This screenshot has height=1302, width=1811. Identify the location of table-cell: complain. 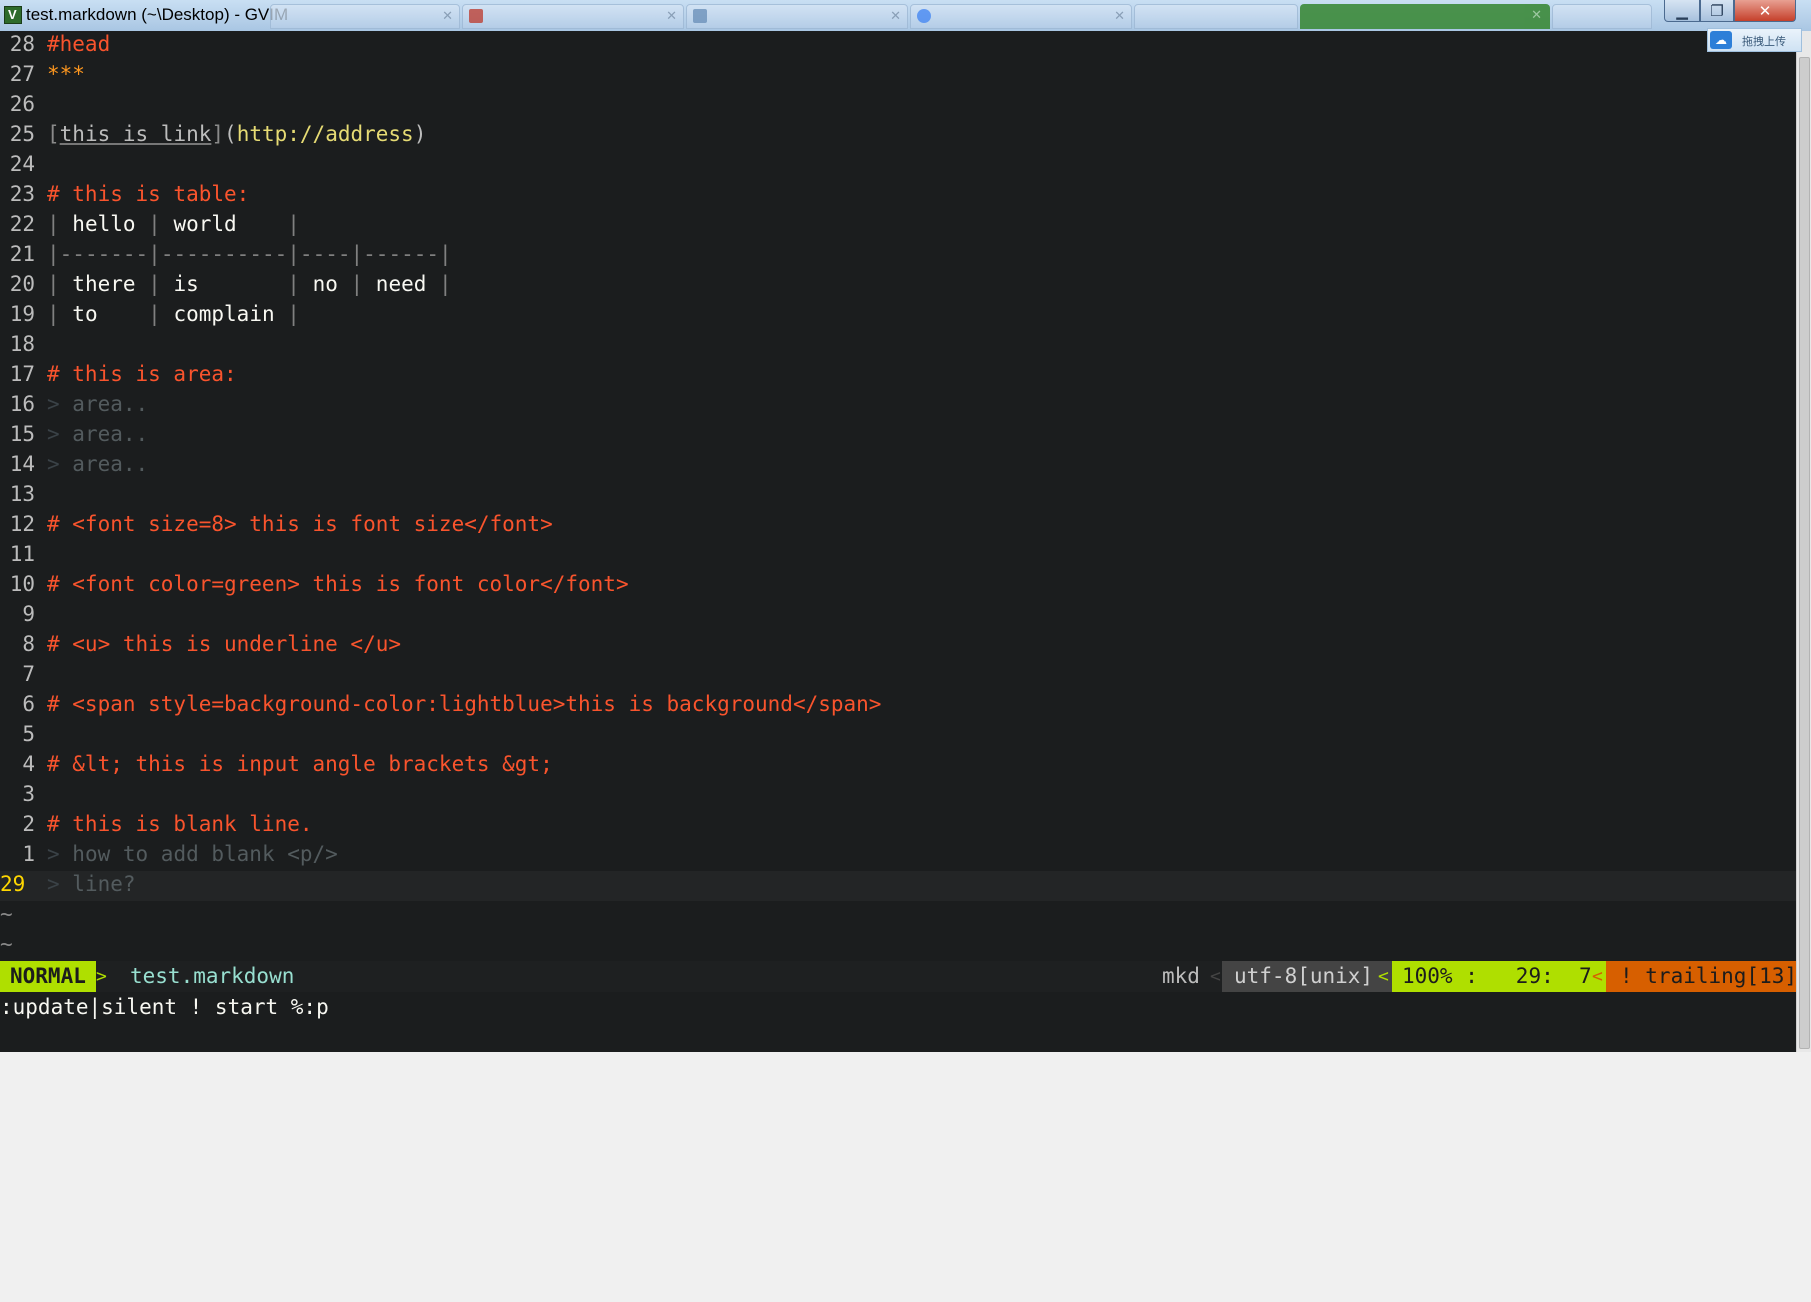
(224, 314).